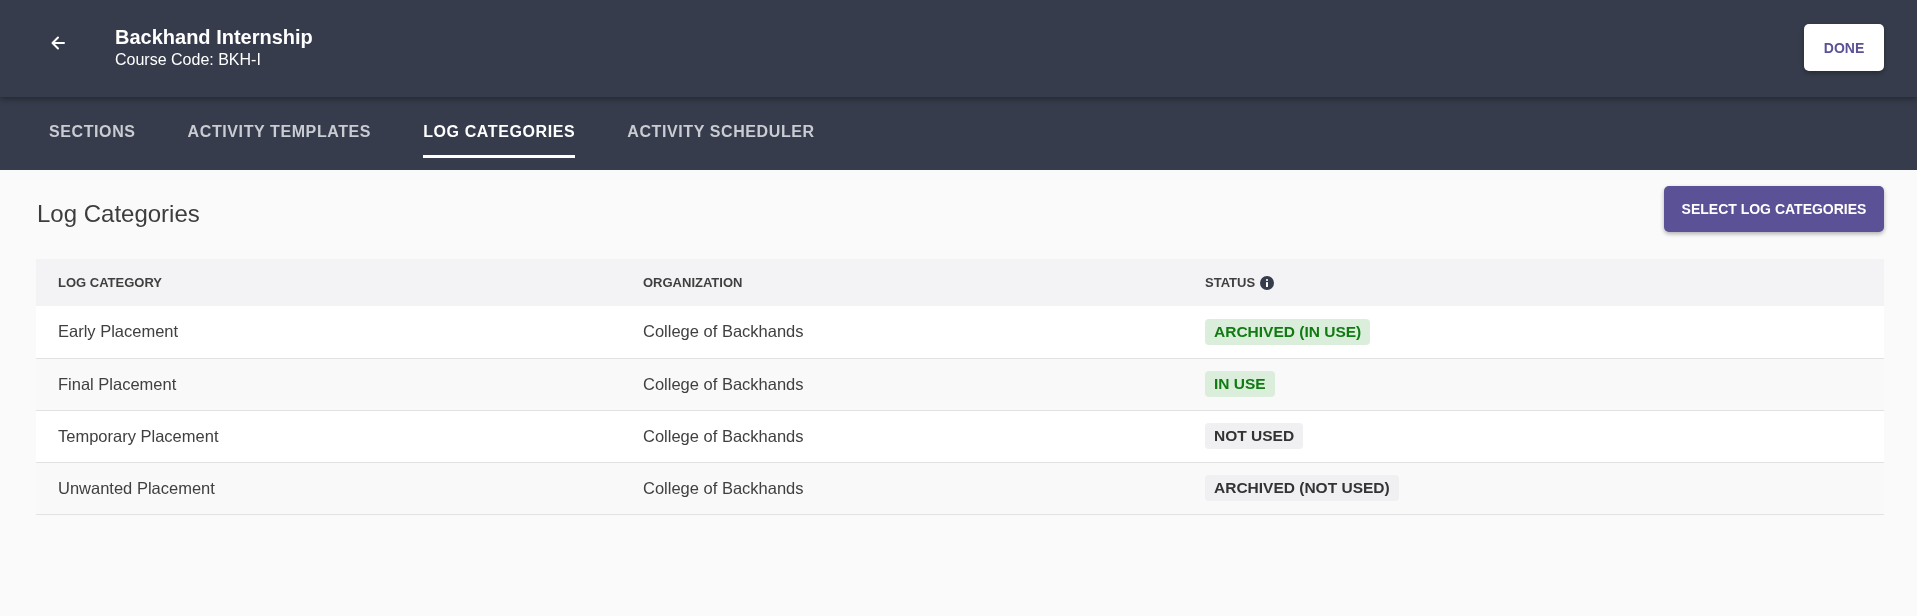  I want to click on tab: ACTIVITY TEMPLATES, so click(279, 127).